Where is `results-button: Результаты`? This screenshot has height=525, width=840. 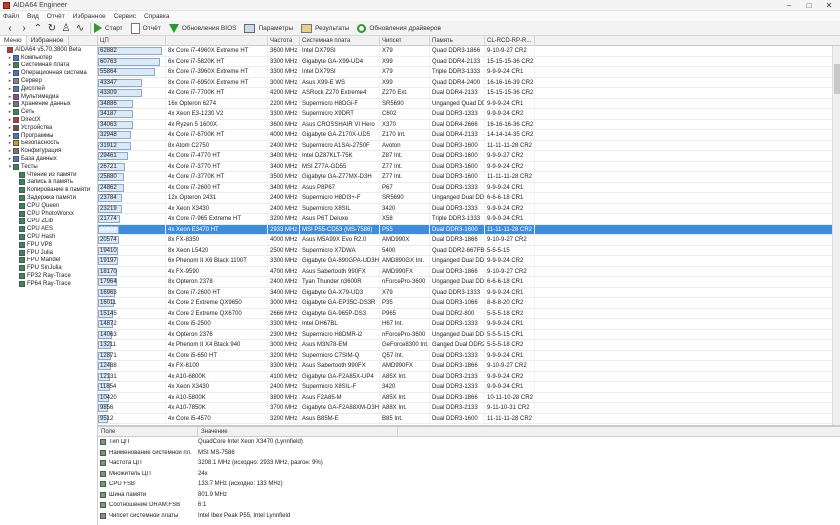 results-button: Результаты is located at coordinates (325, 28).